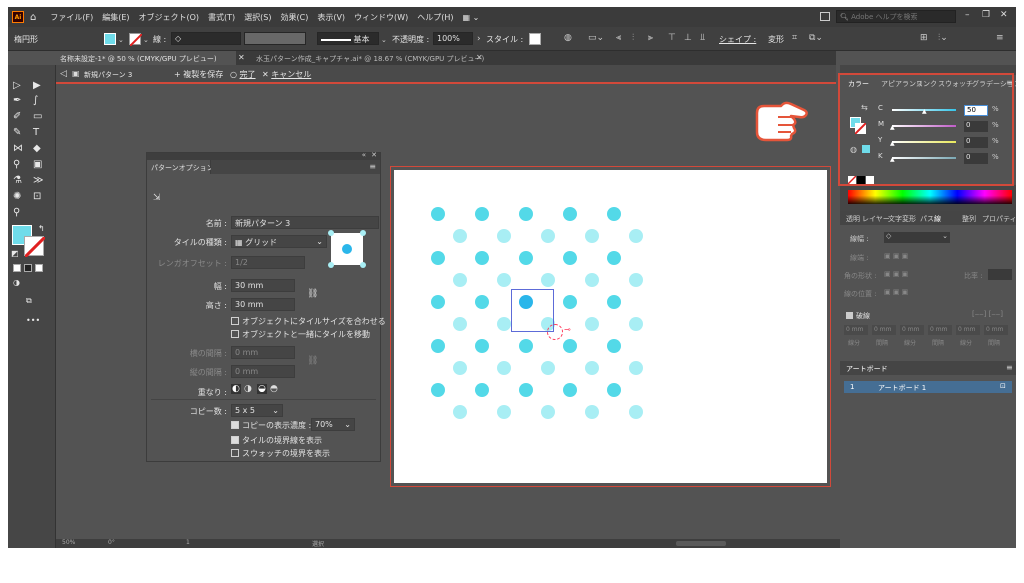 This screenshot has width=1024, height=583. Describe the element at coordinates (110, 39) in the screenshot. I see `fill-swatch` at that location.